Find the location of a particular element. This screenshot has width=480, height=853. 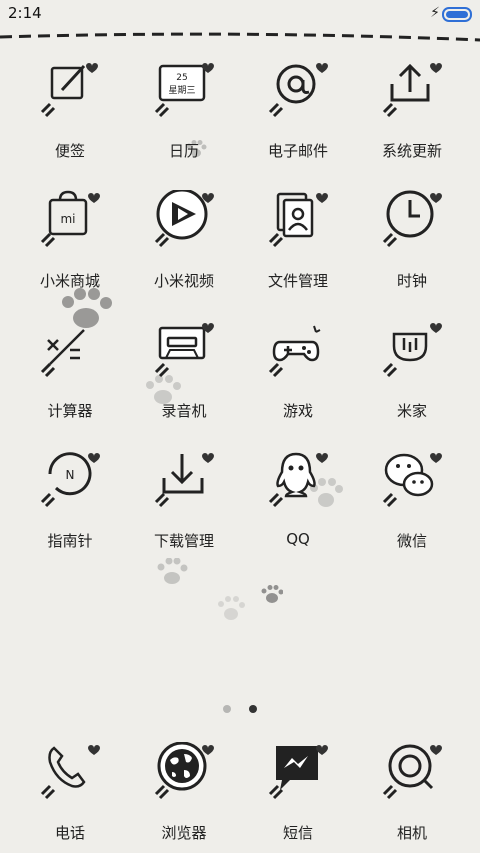

app-mi-video: 小米视频 is located at coordinates (184, 245).